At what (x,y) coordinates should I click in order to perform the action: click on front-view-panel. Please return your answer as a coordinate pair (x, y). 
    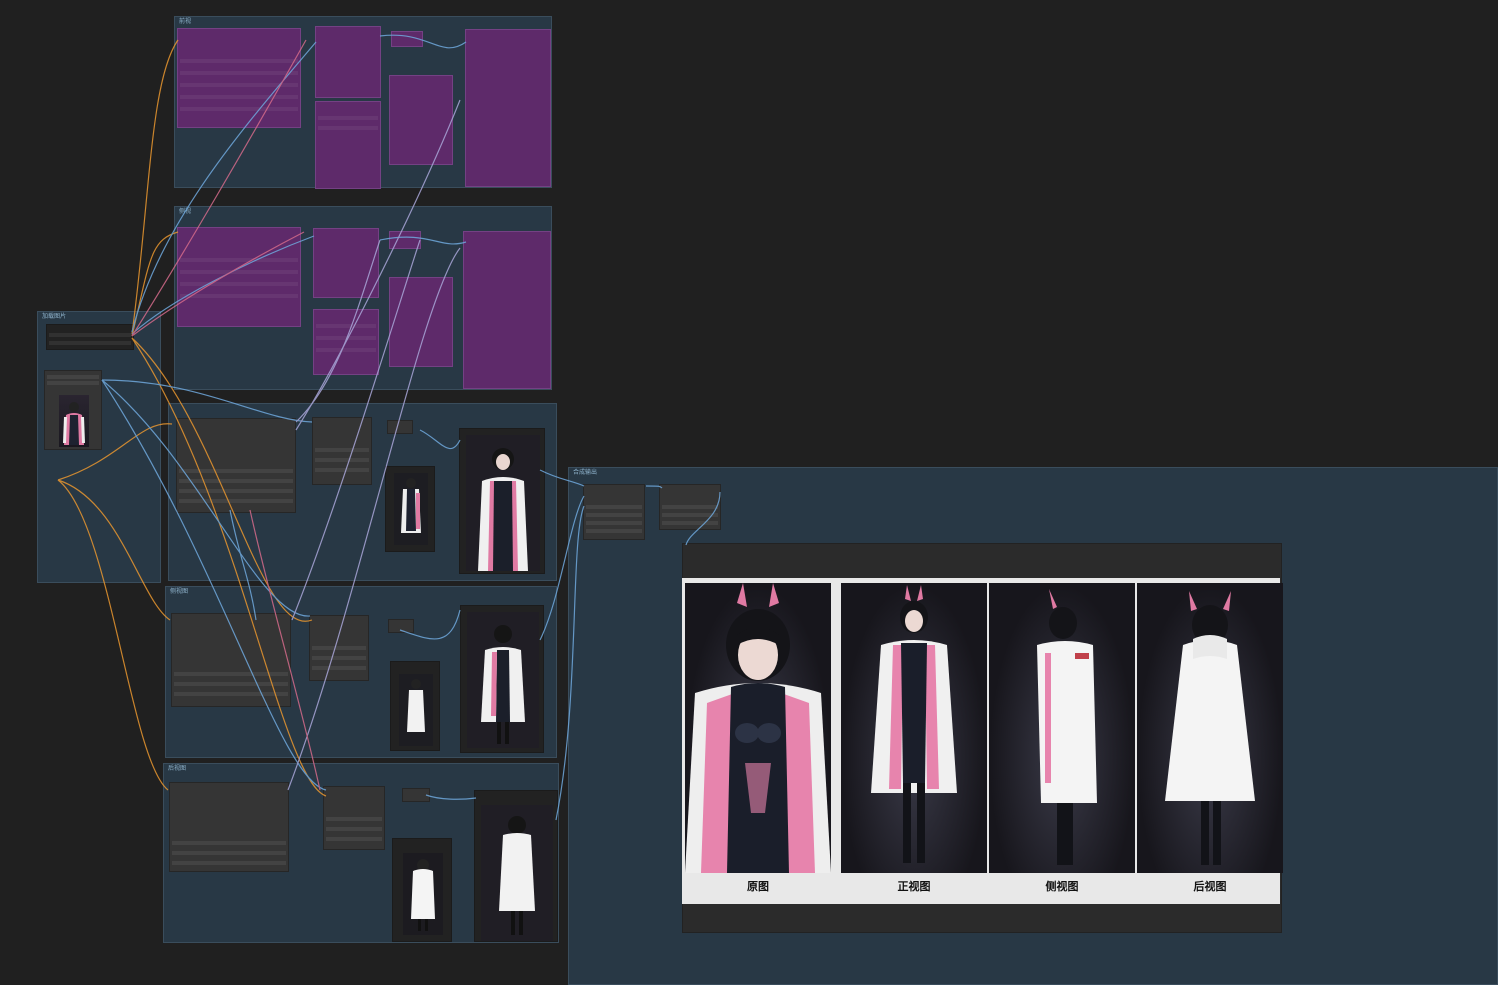
    Looking at the image, I should click on (914, 728).